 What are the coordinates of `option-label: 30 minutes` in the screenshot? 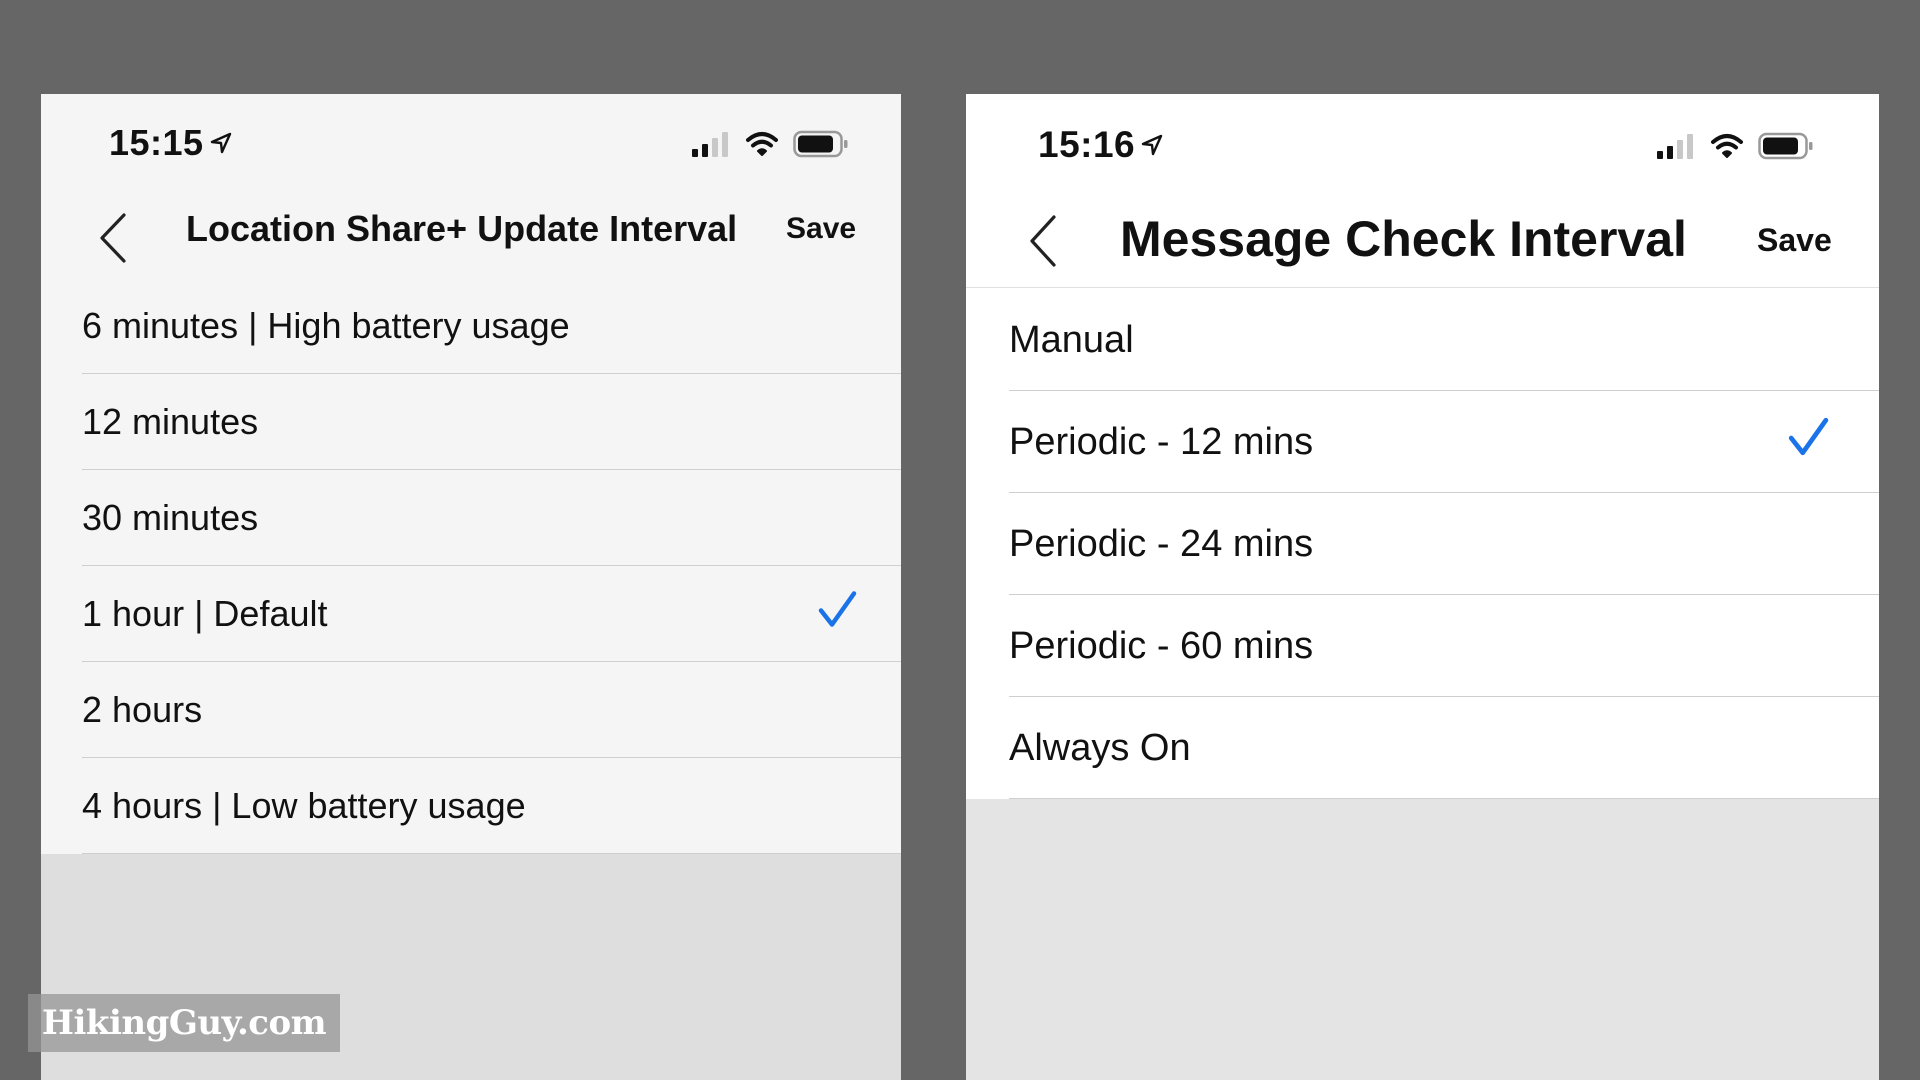 It's located at (170, 517).